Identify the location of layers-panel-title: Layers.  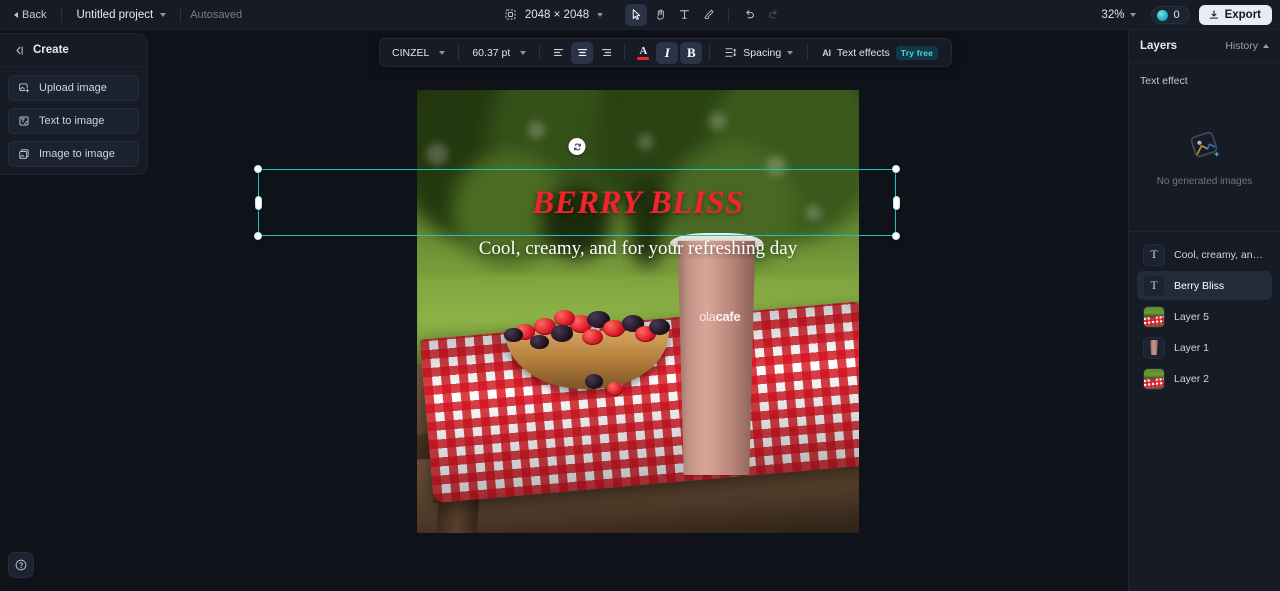
(1159, 46).